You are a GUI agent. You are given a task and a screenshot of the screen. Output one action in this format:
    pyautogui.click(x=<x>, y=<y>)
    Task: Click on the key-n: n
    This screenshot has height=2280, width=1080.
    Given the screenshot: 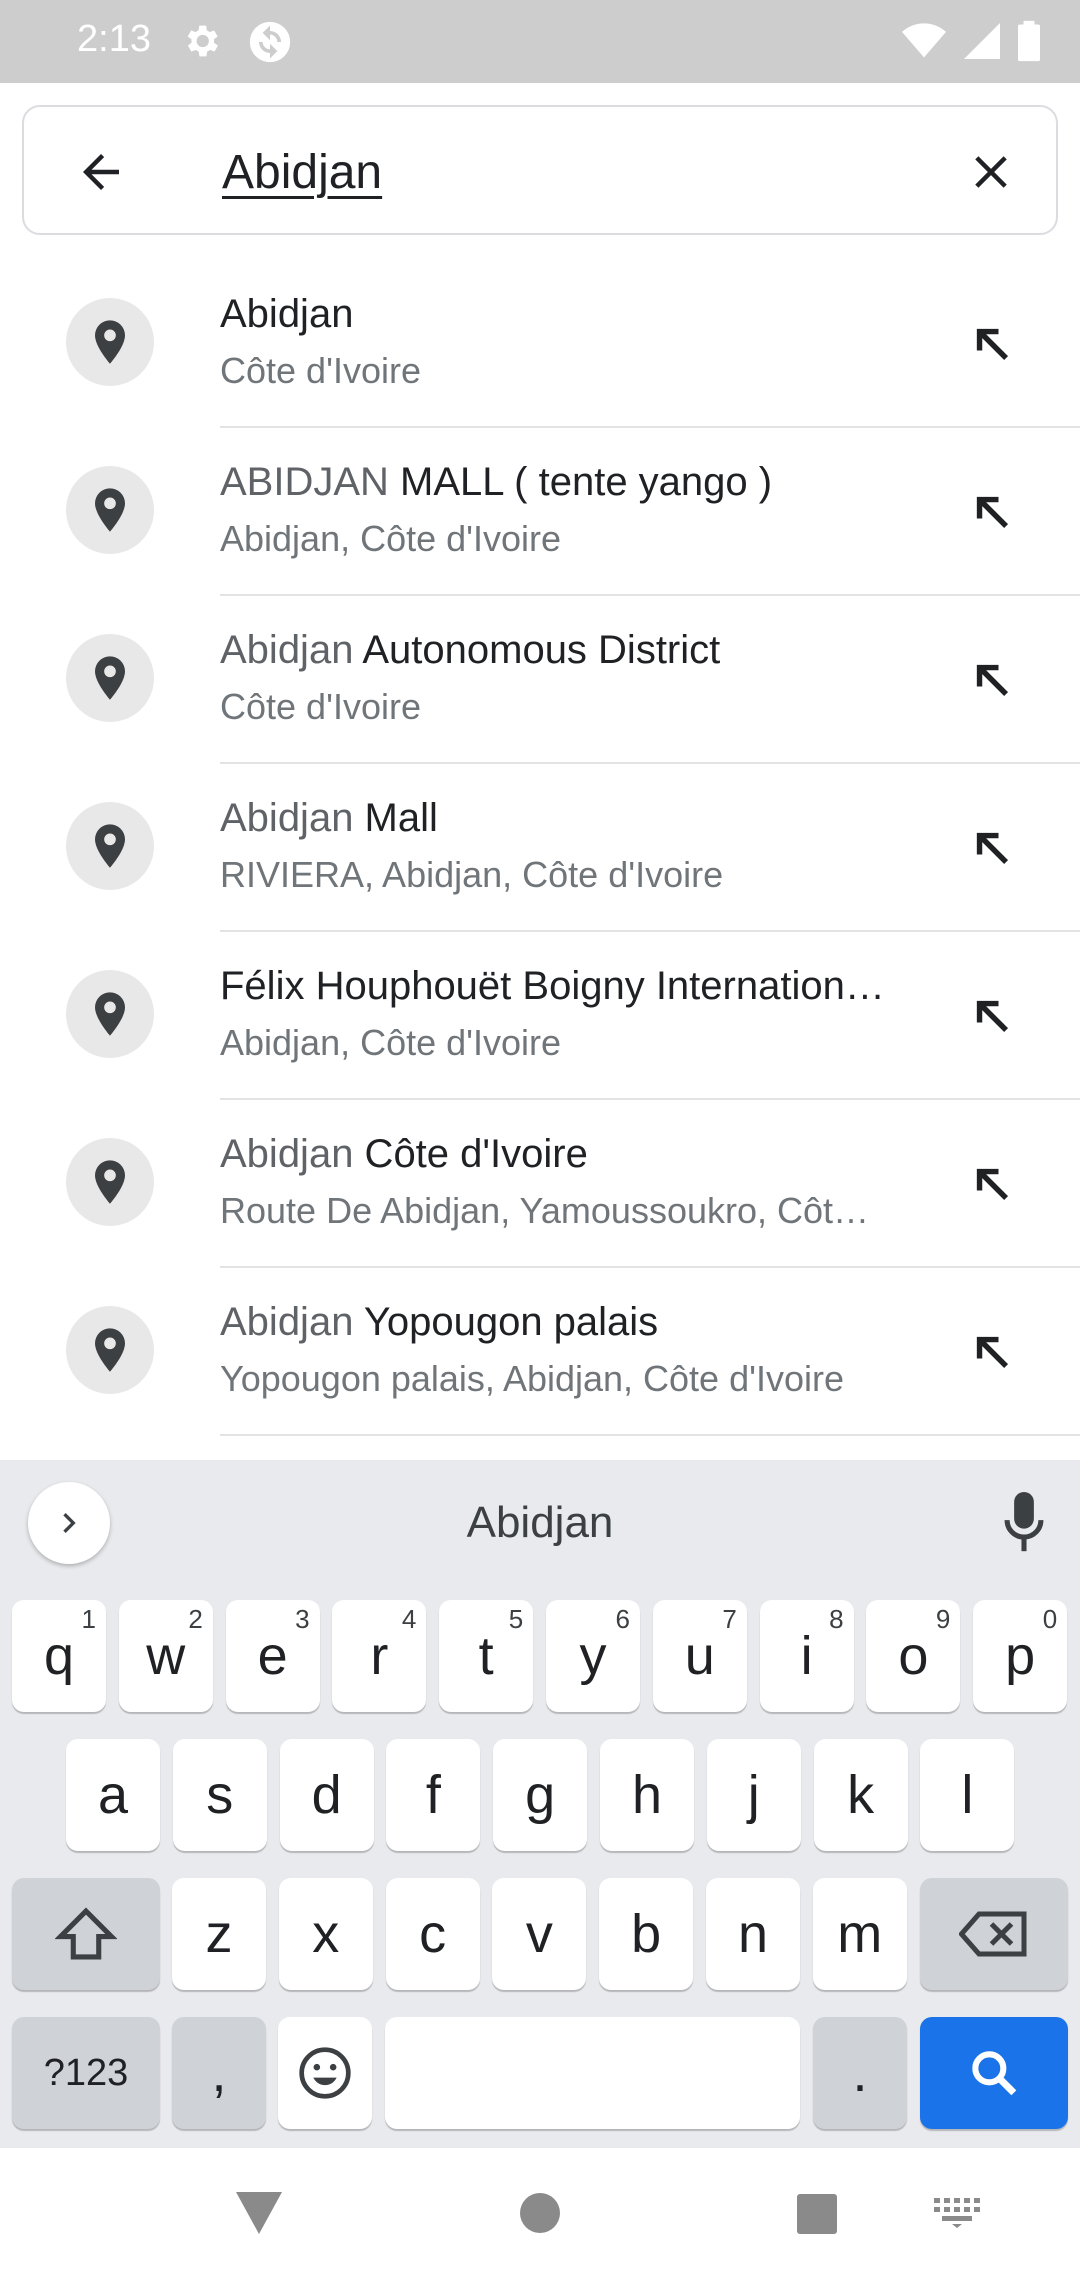 What is the action you would take?
    pyautogui.click(x=753, y=1934)
    